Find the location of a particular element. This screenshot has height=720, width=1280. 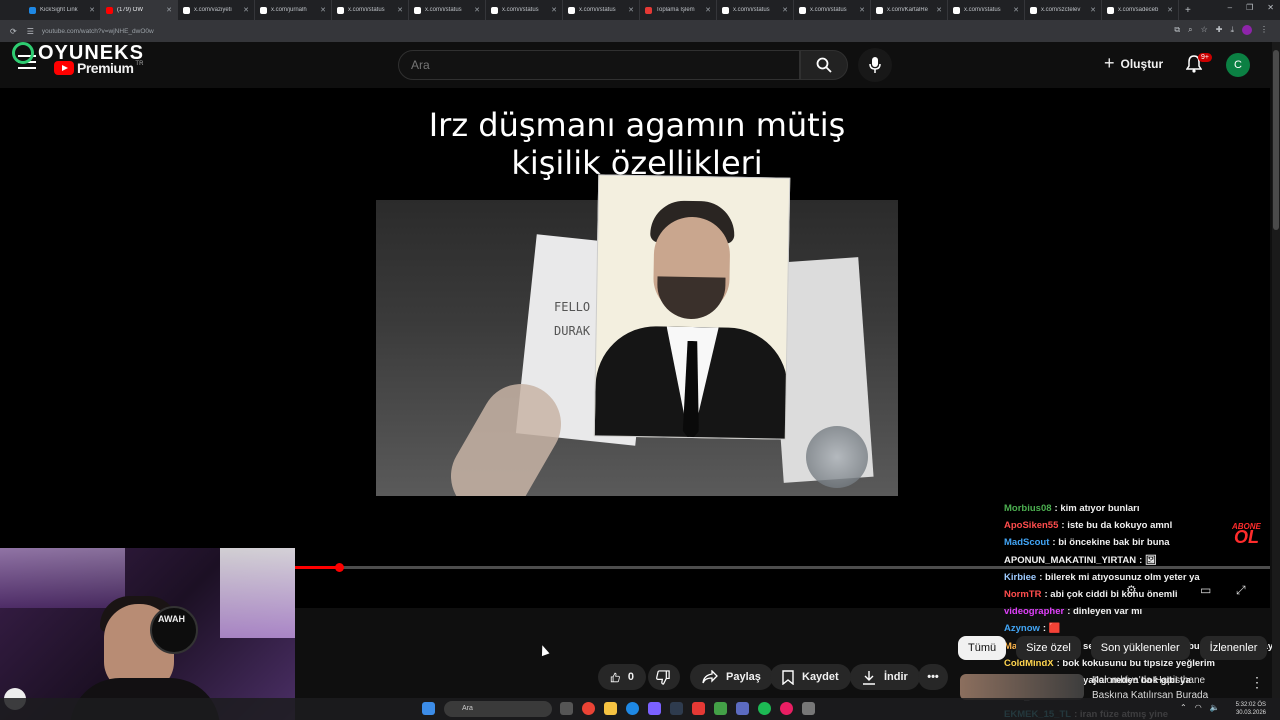

page-scrollbar is located at coordinates (1276, 370).